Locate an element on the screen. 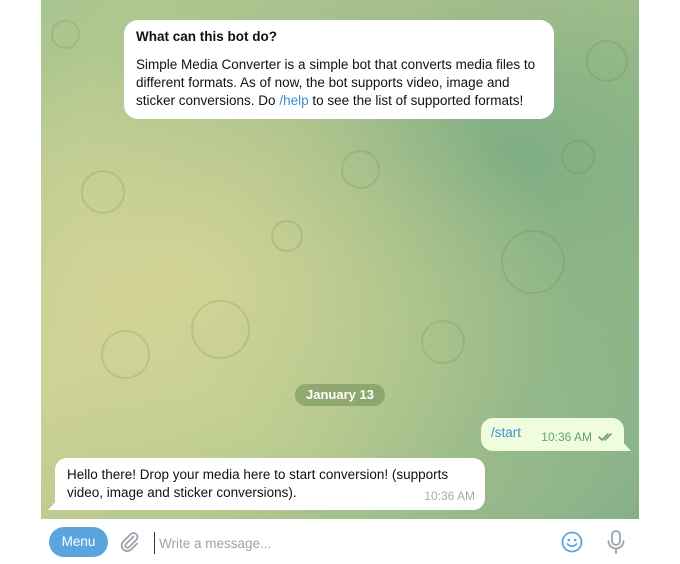 Image resolution: width=680 pixels, height=564 pixels. bot-intro-text-end: to see the list of supported formats! is located at coordinates (416, 100).